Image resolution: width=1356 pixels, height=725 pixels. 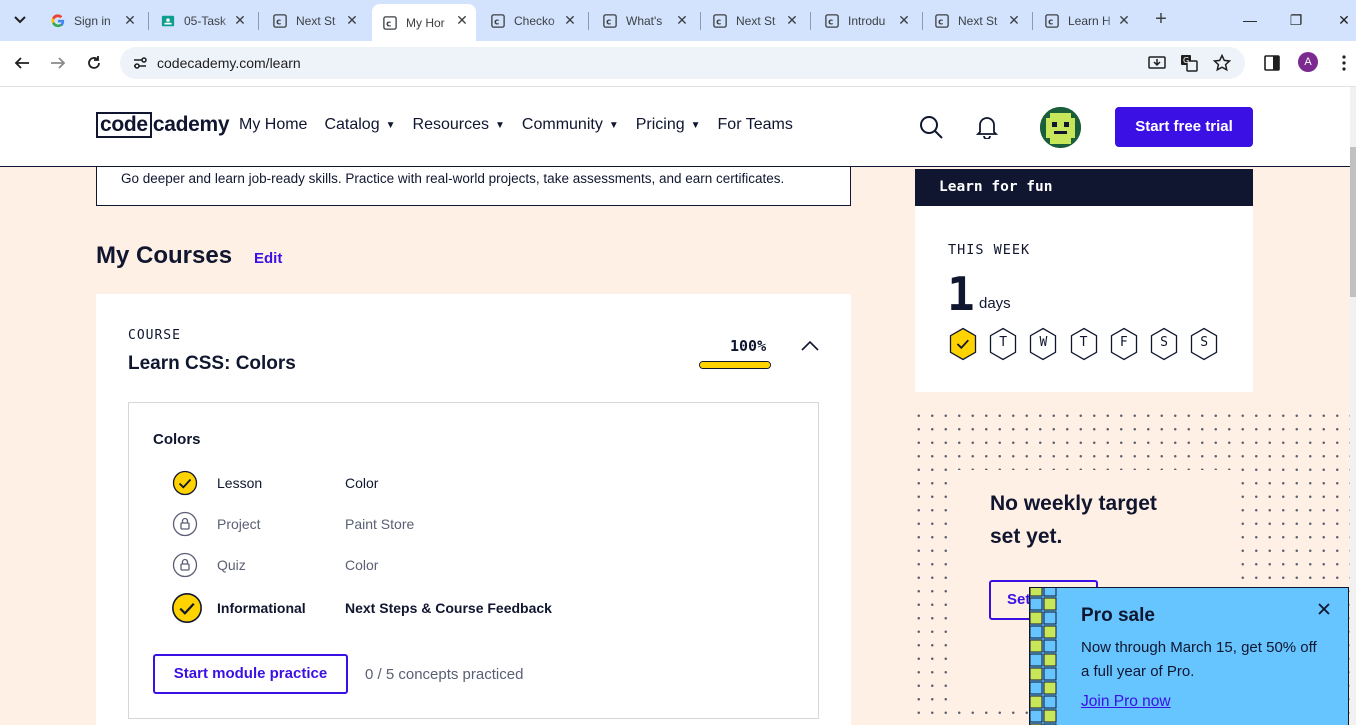 I want to click on side-panel-button, so click(x=1272, y=63).